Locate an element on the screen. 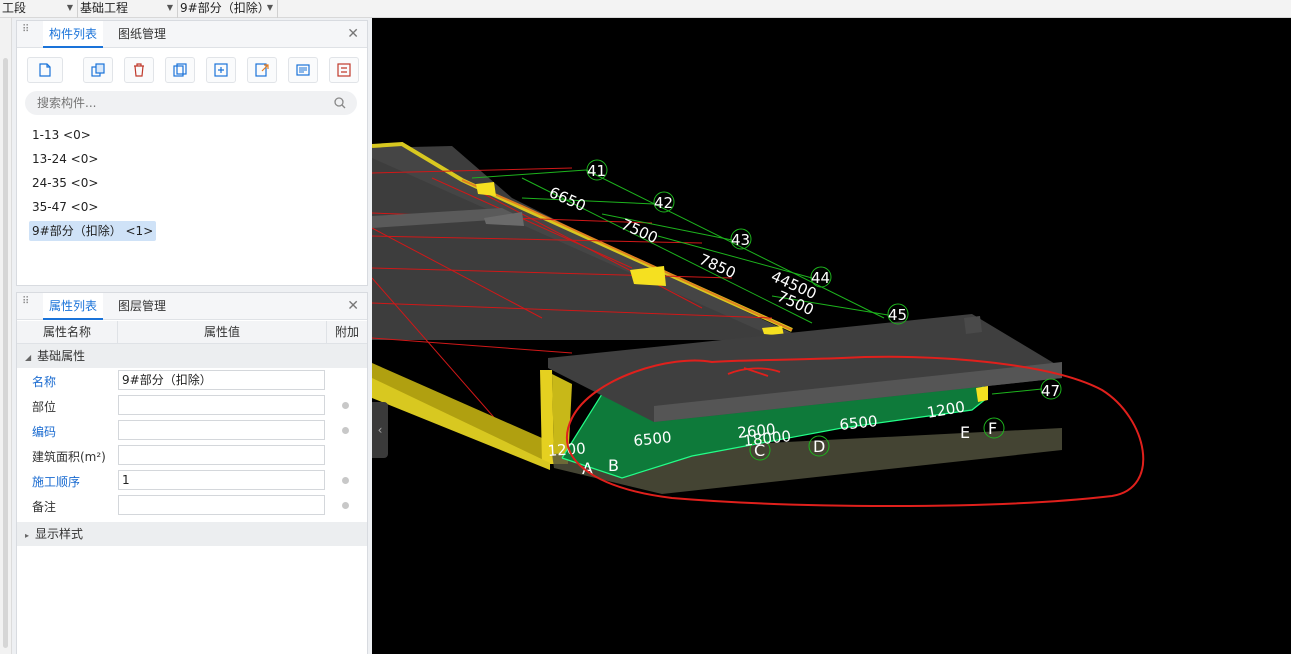  region-dimension: 6500 is located at coordinates (859, 423).